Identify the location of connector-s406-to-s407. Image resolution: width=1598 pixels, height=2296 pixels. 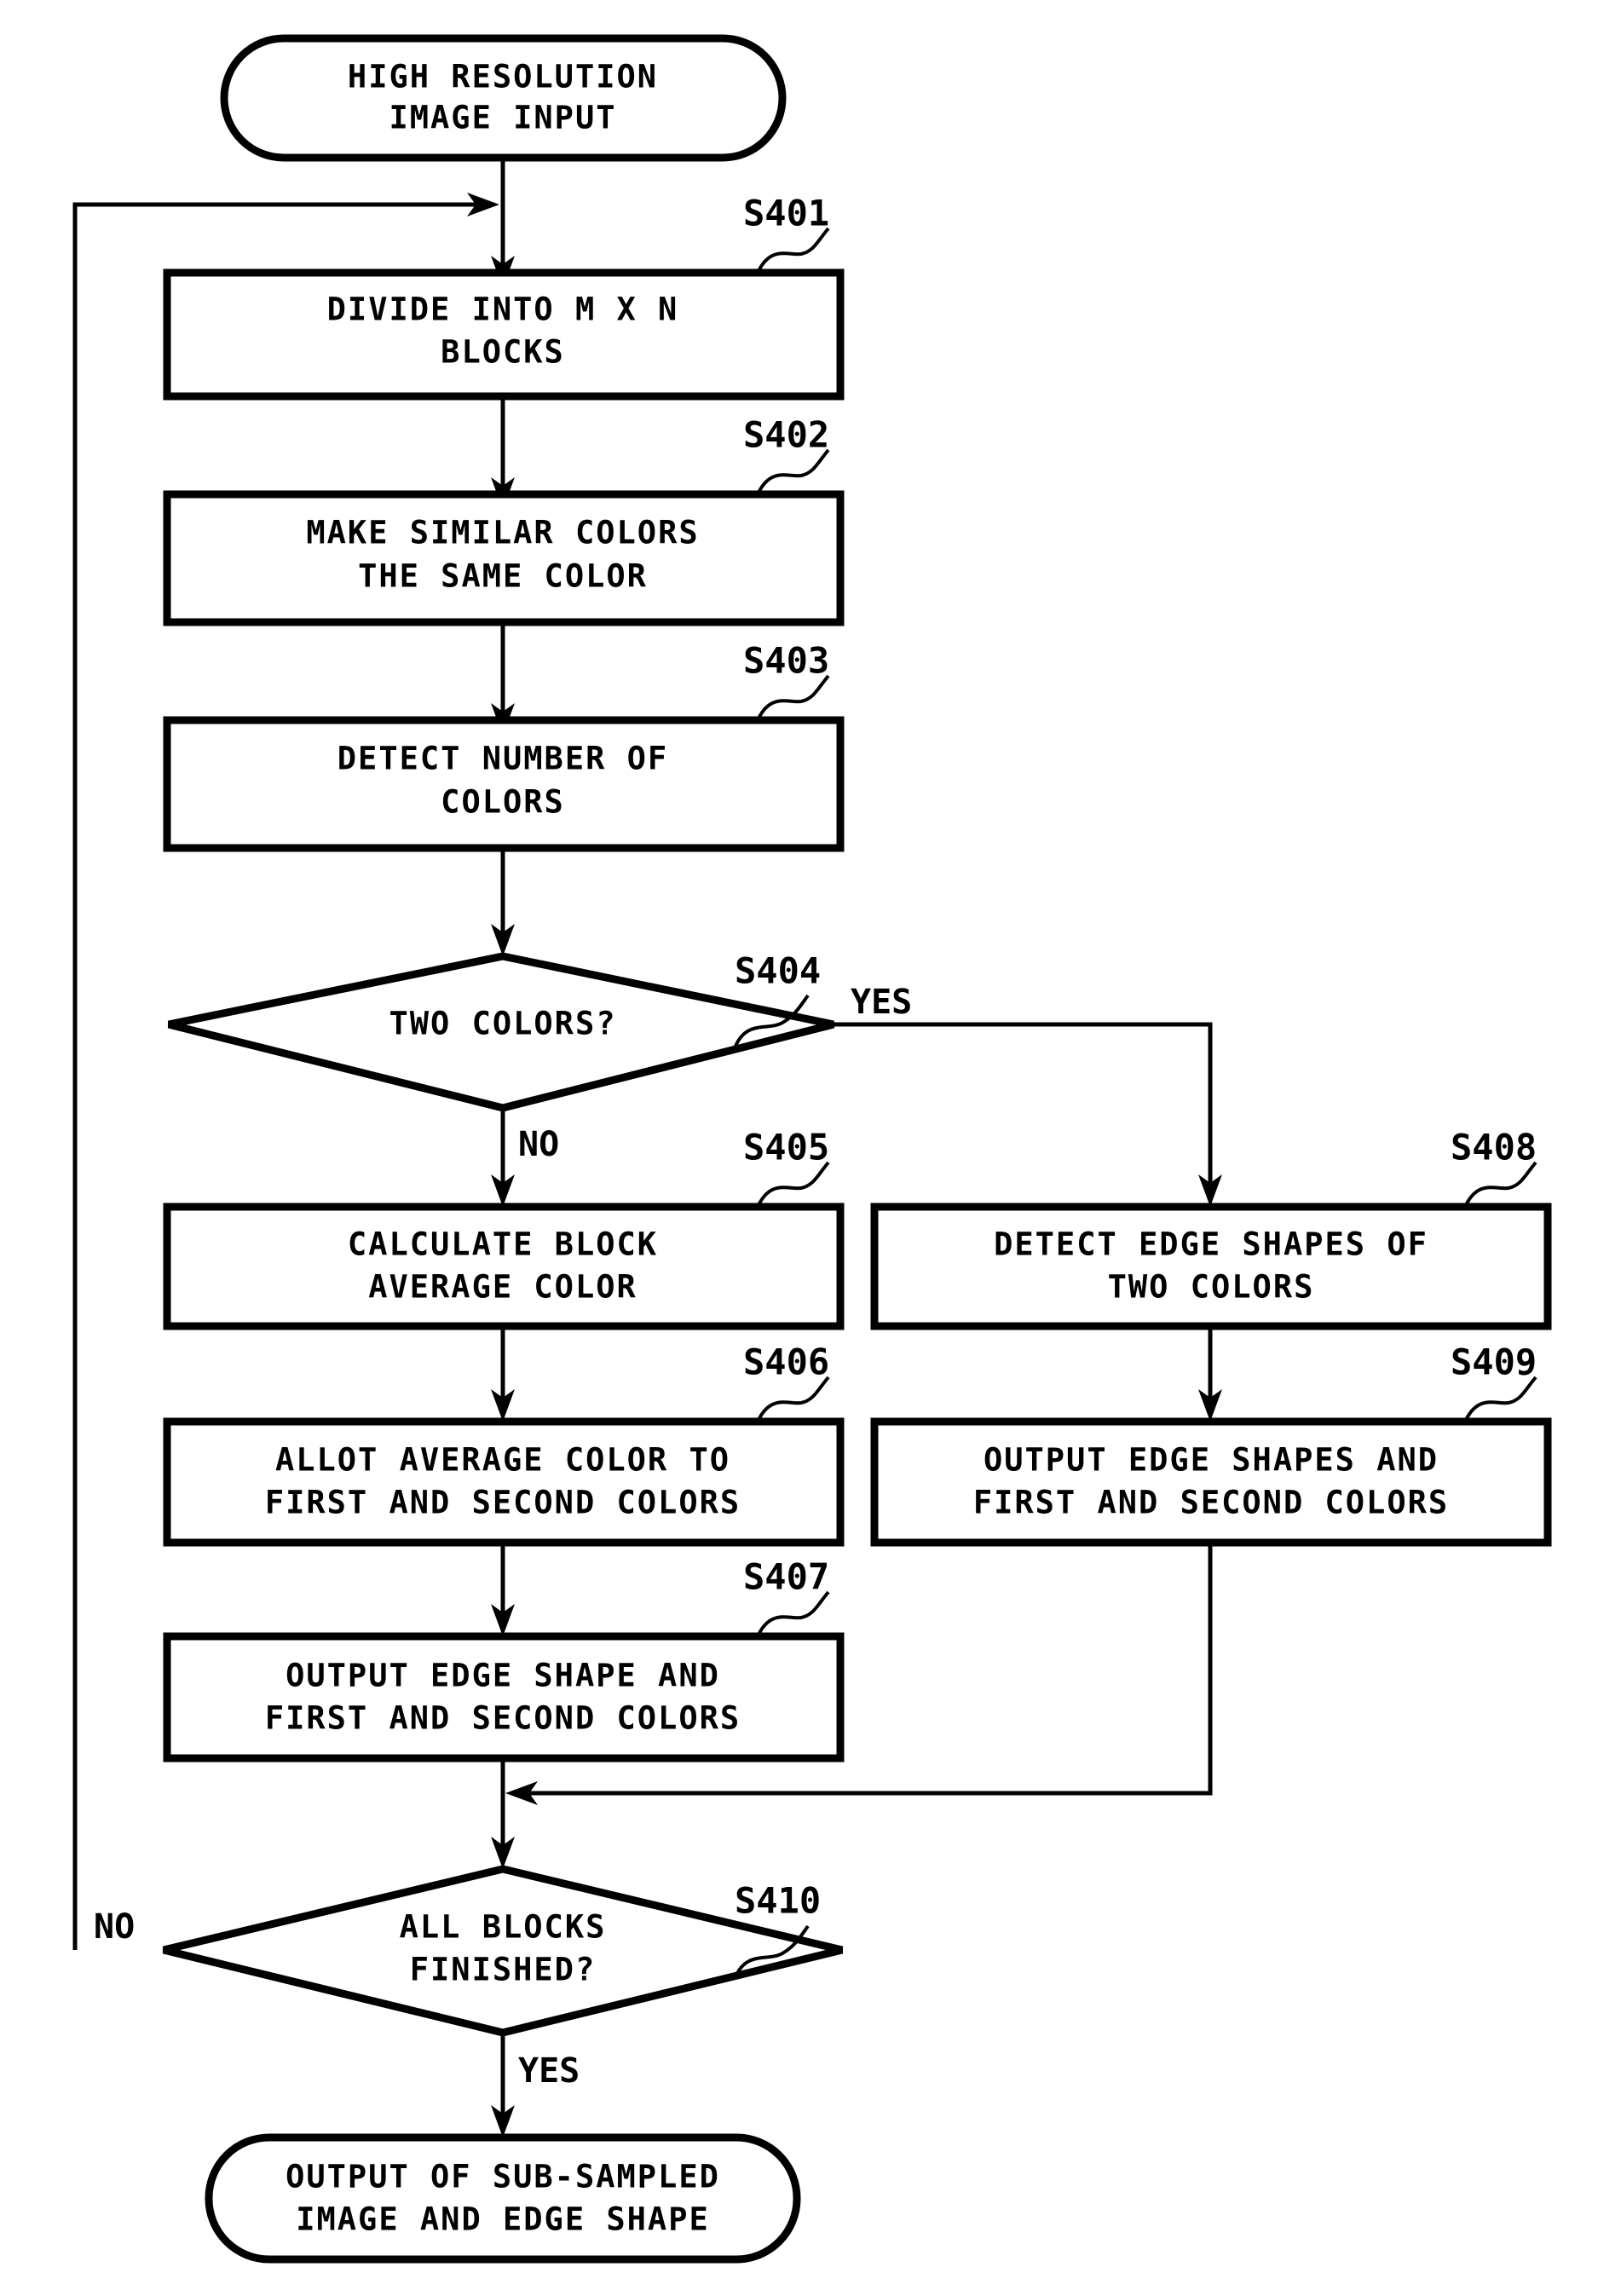
(503, 1589).